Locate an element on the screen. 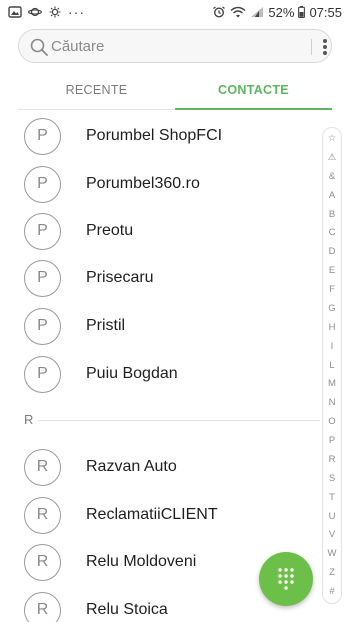 Image resolution: width=350 pixels, height=622 pixels. contact-name: Puiu Bogdan is located at coordinates (132, 373).